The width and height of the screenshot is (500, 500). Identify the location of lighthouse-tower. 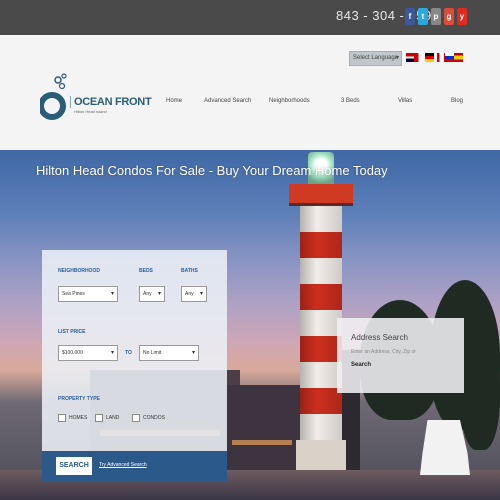
(321, 331).